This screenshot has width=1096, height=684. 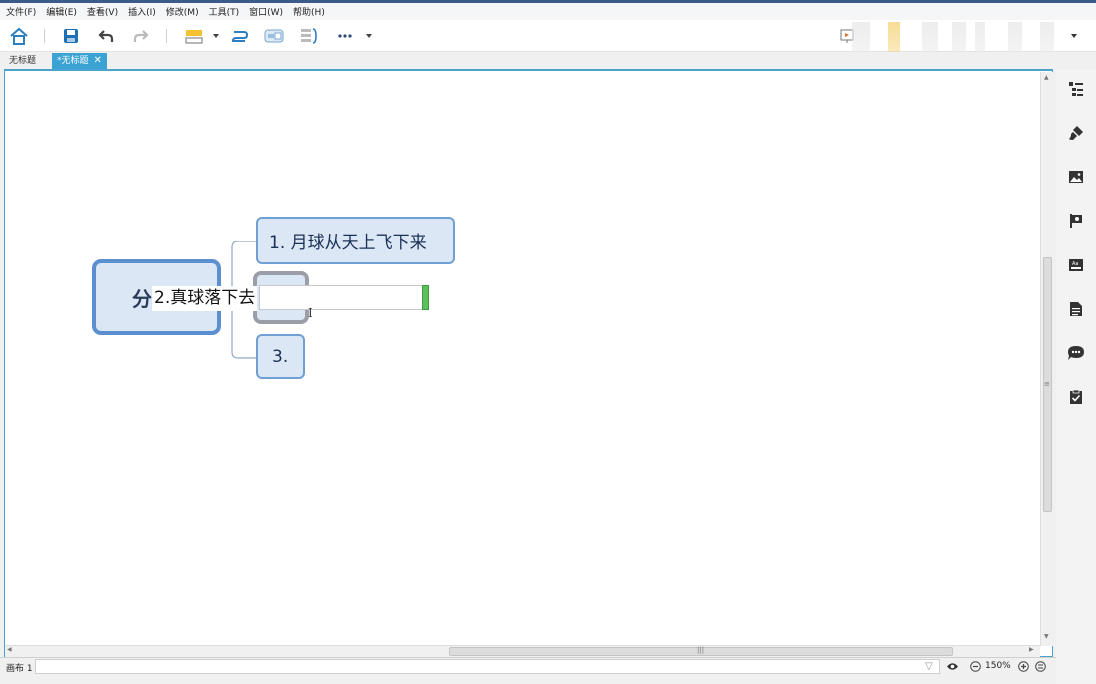 What do you see at coordinates (1076, 376) in the screenshot?
I see `right-side-panel: Aa` at bounding box center [1076, 376].